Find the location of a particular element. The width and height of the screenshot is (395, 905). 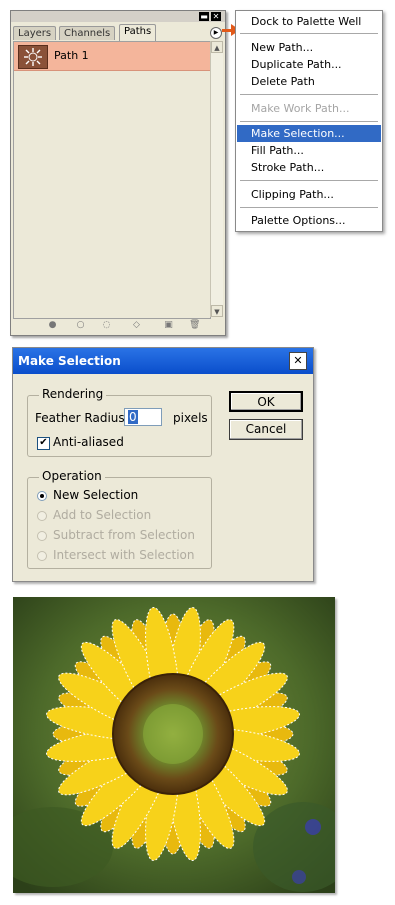

fill-path-icon: ● is located at coordinates (52, 325).